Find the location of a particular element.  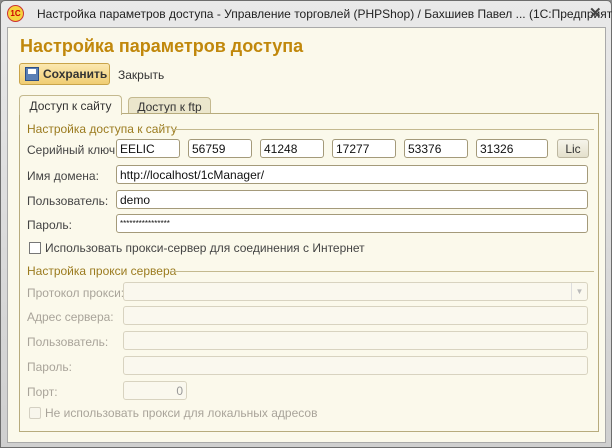

use-proxy-checkbox is located at coordinates (35, 248).